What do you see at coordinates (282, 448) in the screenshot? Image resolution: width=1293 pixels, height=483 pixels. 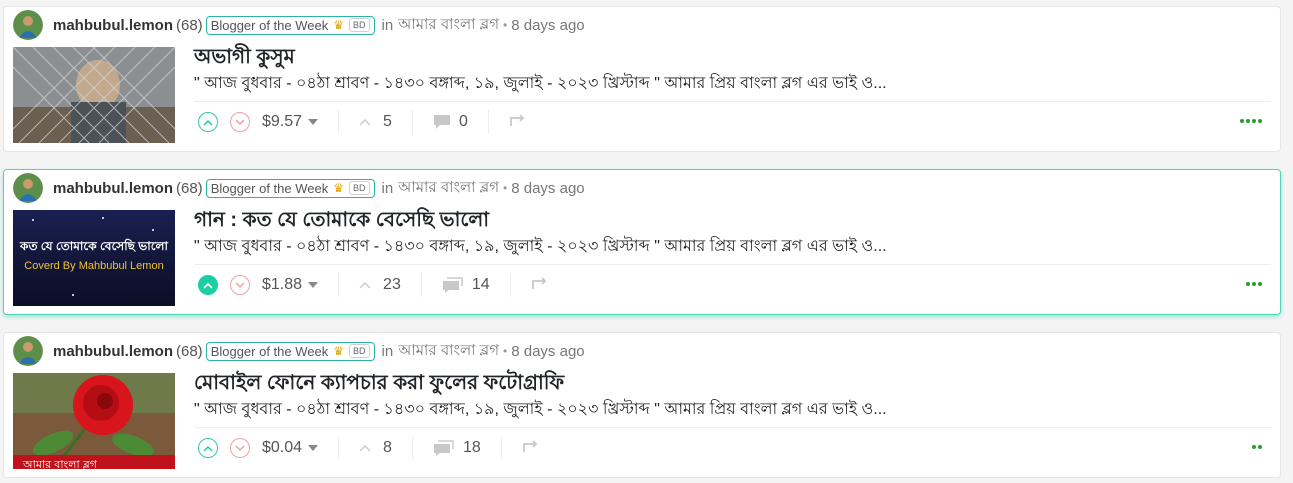 I see `payout-value: $0.04` at bounding box center [282, 448].